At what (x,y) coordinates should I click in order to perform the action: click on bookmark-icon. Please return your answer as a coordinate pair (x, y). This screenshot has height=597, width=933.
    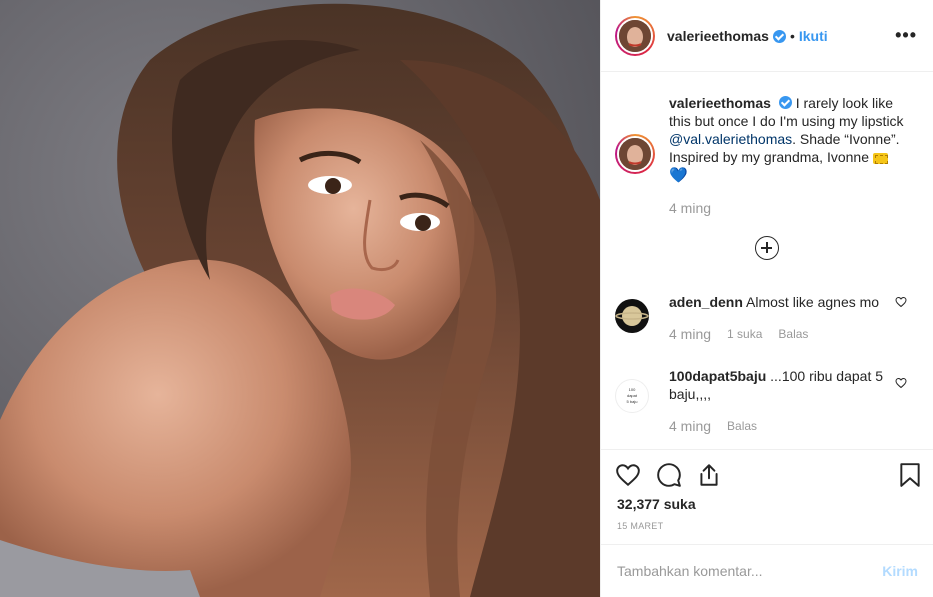
    Looking at the image, I should click on (910, 475).